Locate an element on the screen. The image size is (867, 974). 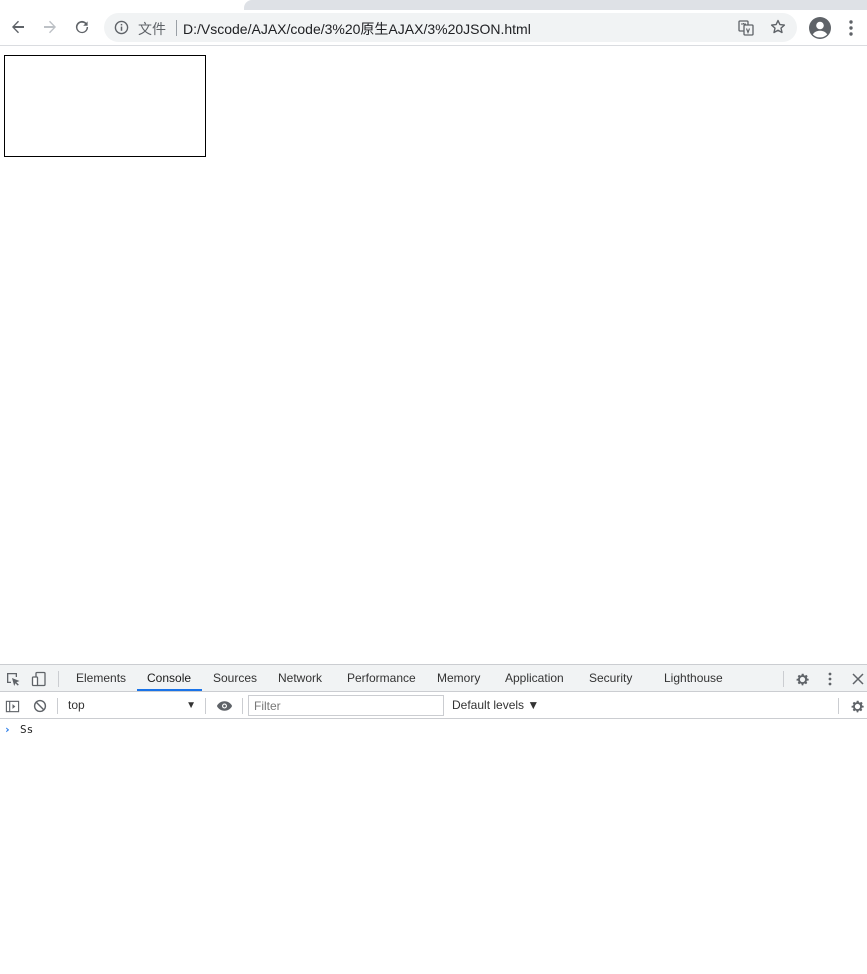
reload-icon is located at coordinates (82, 27).